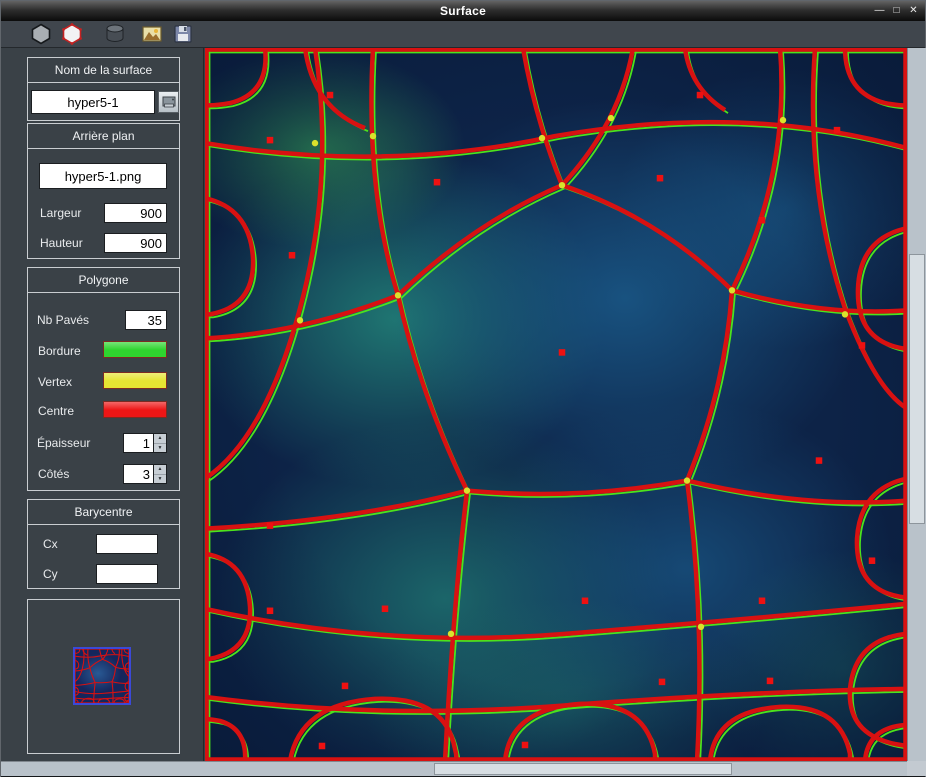  I want to click on maximize-button: □, so click(896, 11).